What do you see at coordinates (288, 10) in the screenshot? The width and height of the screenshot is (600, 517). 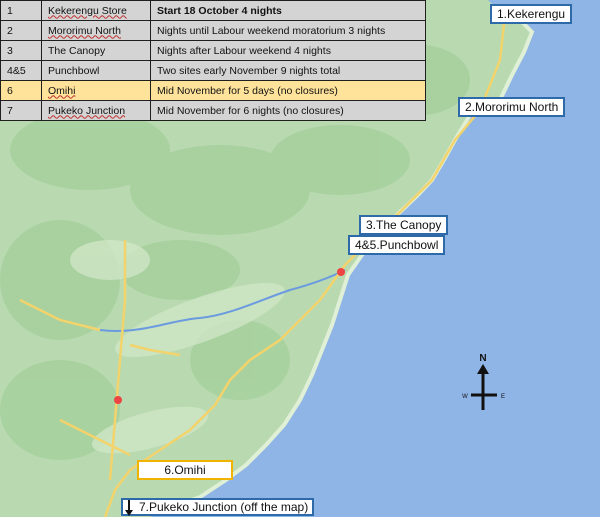 I see `schedule-note: Start 18 October 4 nights` at bounding box center [288, 10].